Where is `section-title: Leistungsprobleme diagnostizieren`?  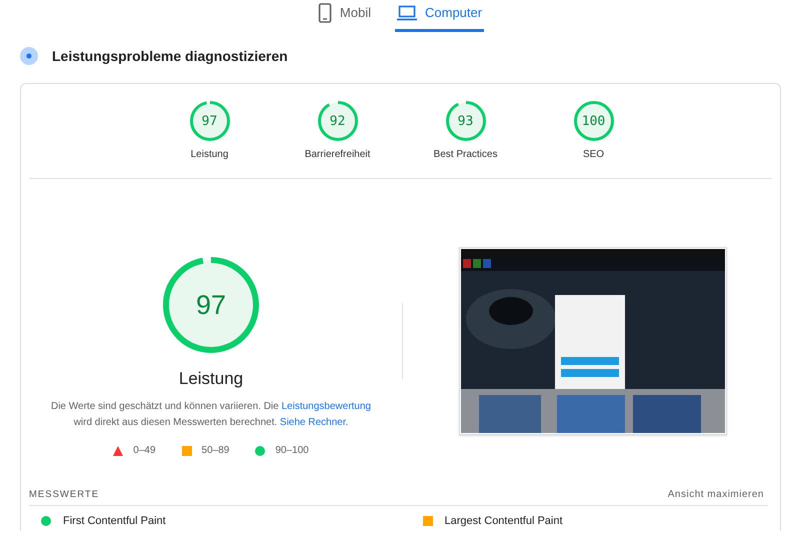 section-title: Leistungsprobleme diagnostizieren is located at coordinates (170, 56).